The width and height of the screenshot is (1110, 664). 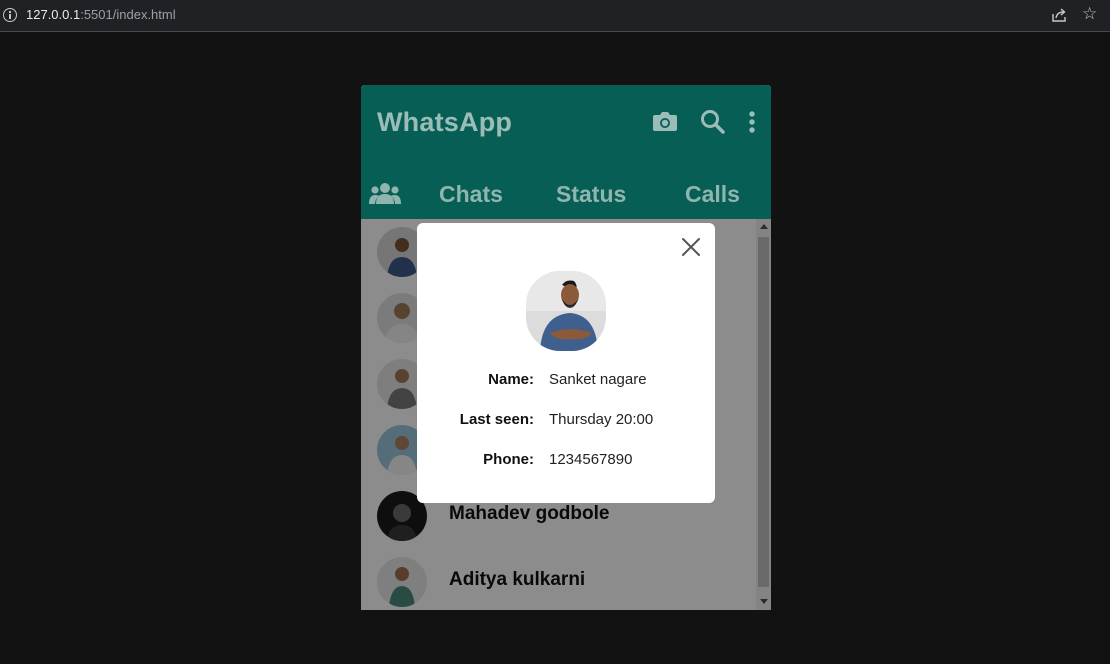 I want to click on phone-value: 1234567890, so click(x=591, y=459).